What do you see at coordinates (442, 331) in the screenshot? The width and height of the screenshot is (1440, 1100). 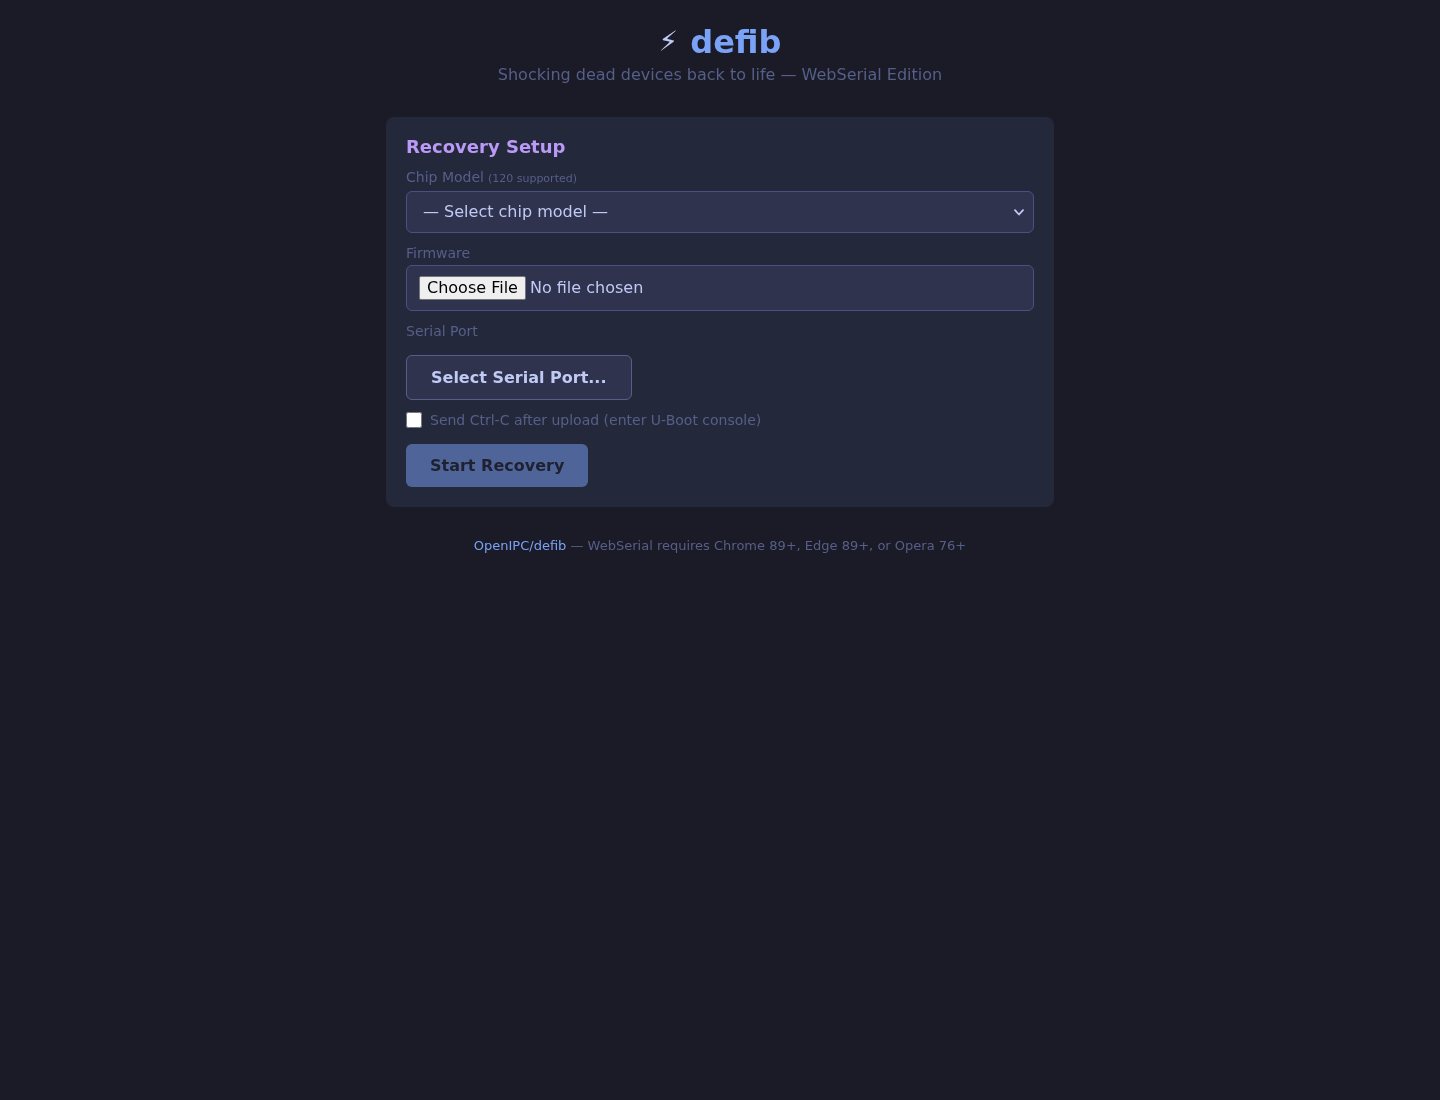 I see `field-label: Serial Port` at bounding box center [442, 331].